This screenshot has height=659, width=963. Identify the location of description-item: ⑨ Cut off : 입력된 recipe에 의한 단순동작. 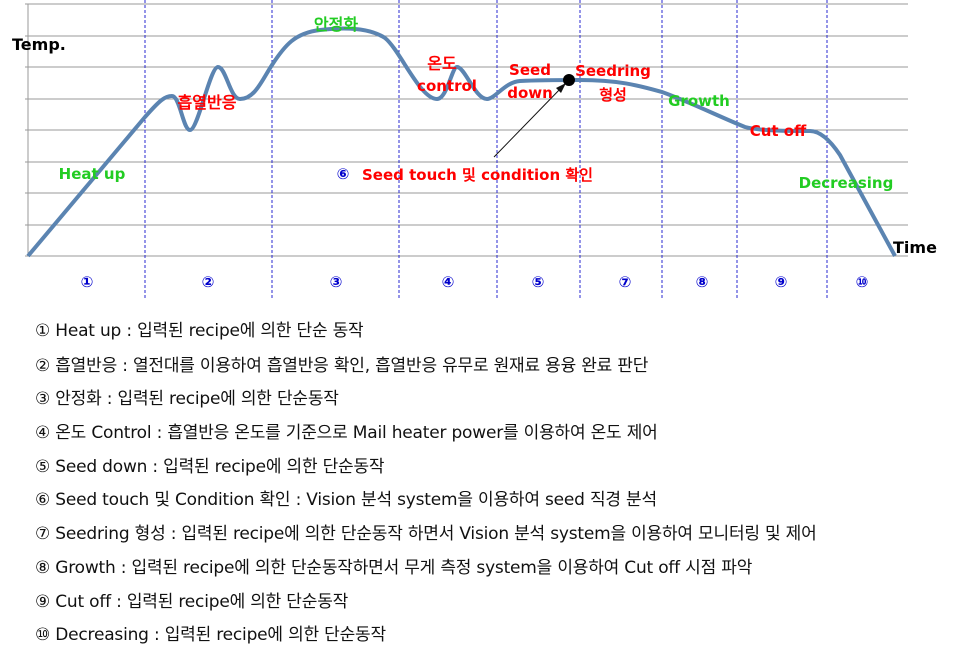
(192, 602).